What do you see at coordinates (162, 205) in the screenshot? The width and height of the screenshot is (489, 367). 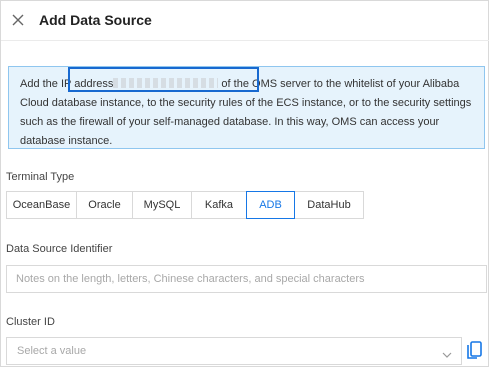 I see `terminal-option-mysql: MySQL` at bounding box center [162, 205].